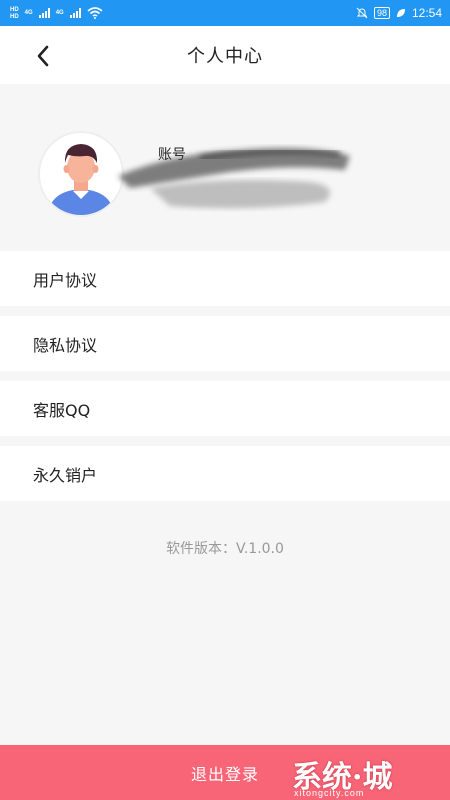 This screenshot has width=450, height=800. I want to click on hd-indicators: HD HD, so click(14, 13).